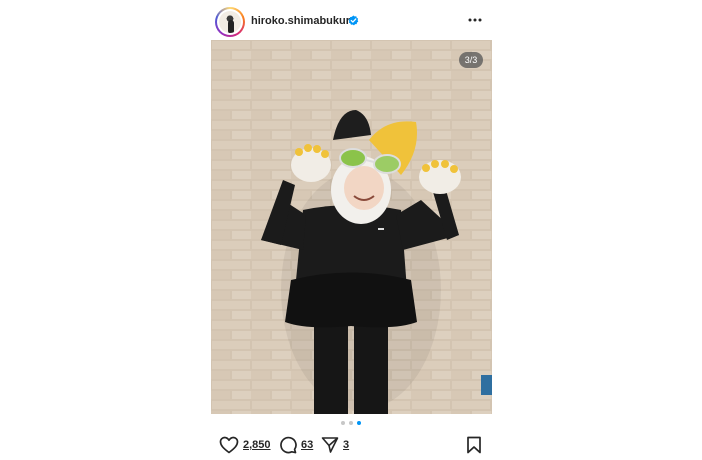  I want to click on more-options-icon, so click(475, 20).